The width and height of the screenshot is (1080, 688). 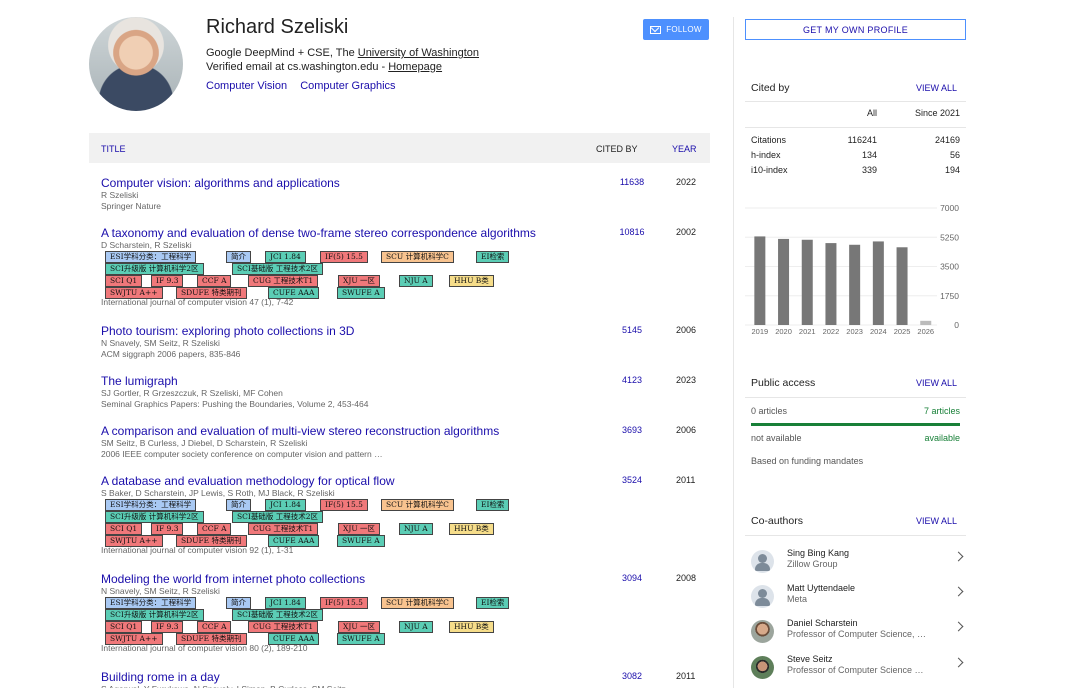 I want to click on cited-by-count: 3693, so click(x=632, y=430).